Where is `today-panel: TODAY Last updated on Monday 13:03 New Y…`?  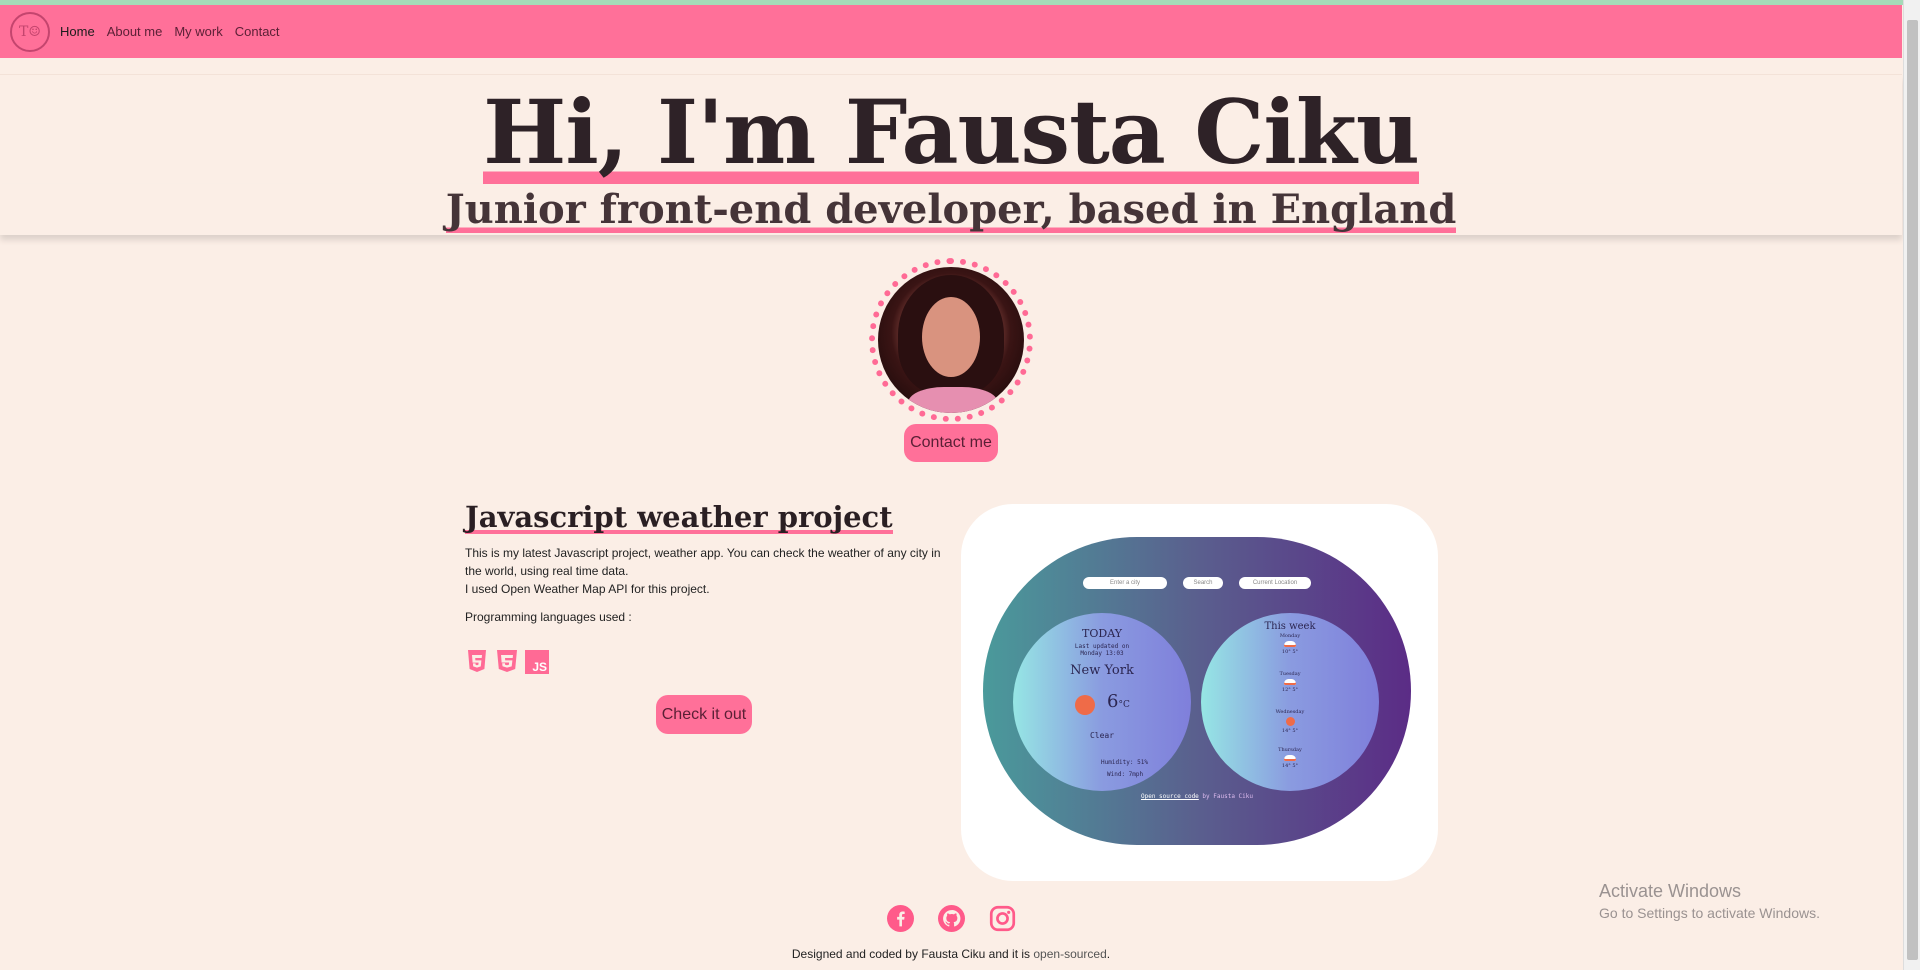
today-panel: TODAY Last updated on Monday 13:03 New Y… is located at coordinates (1102, 702).